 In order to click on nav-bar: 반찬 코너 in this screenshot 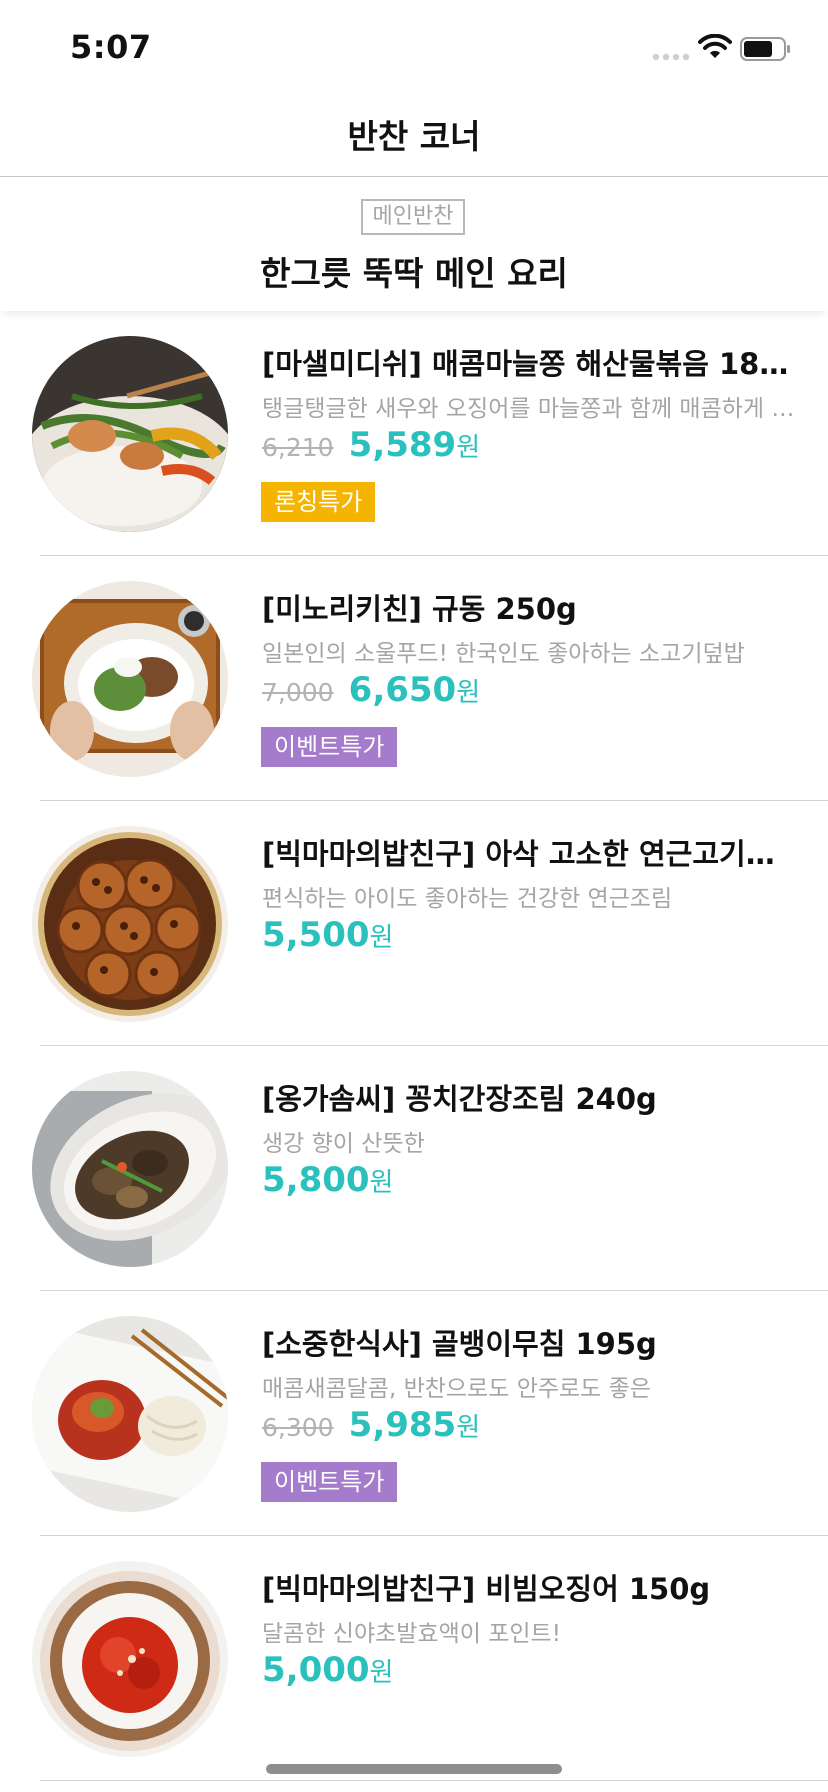, I will do `click(414, 138)`.